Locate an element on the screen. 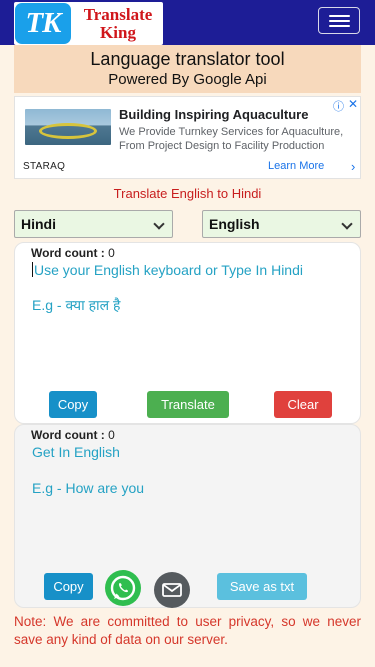 The image size is (375, 667). ad-image is located at coordinates (68, 127).